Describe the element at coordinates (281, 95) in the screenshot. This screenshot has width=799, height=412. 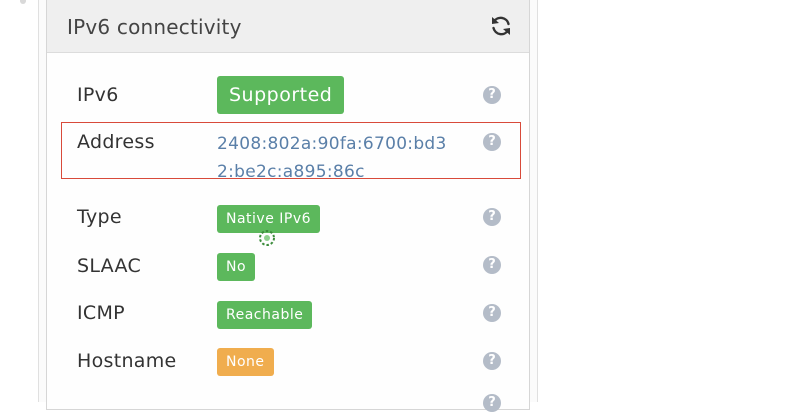
I see `status-badge-ipv6: Supported` at that location.